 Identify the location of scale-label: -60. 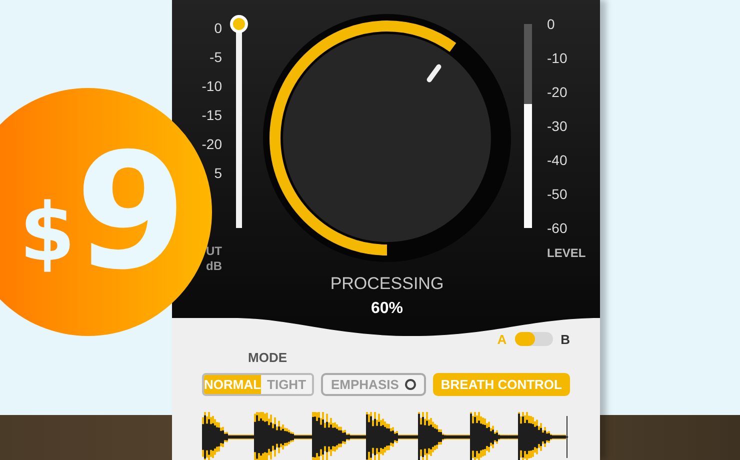
(557, 228).